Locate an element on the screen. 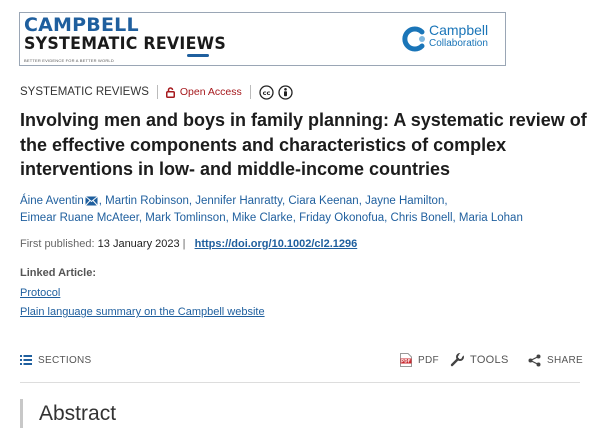  campbell-logo-text: Campbell Collaboration is located at coordinates (459, 35).